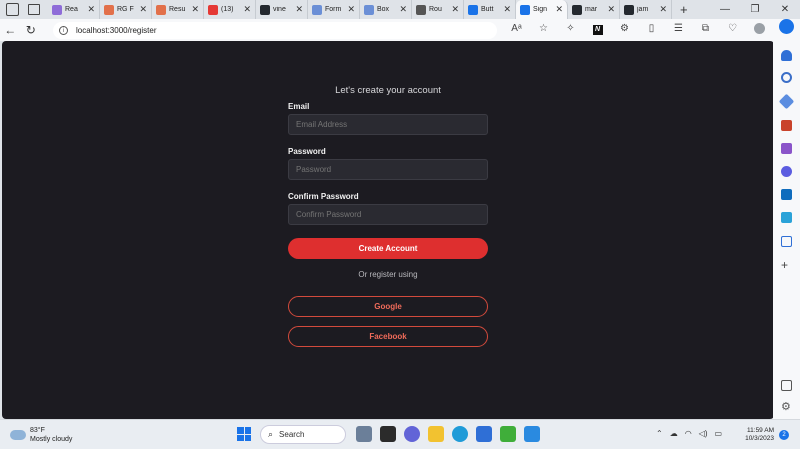 This screenshot has width=800, height=449. Describe the element at coordinates (323, 196) in the screenshot. I see `confirm-password-label: Confirm Password` at that location.